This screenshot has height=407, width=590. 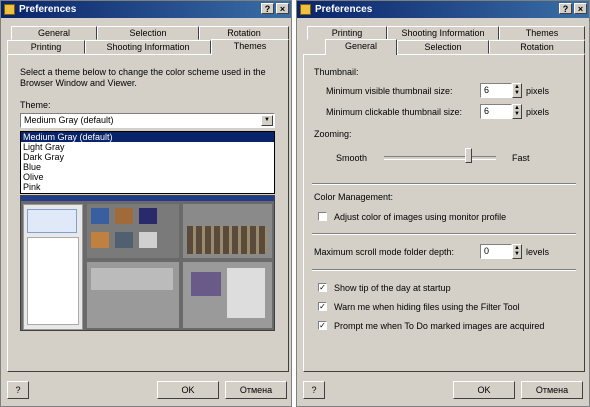 I want to click on min-clickable-input: 6, so click(x=496, y=111).